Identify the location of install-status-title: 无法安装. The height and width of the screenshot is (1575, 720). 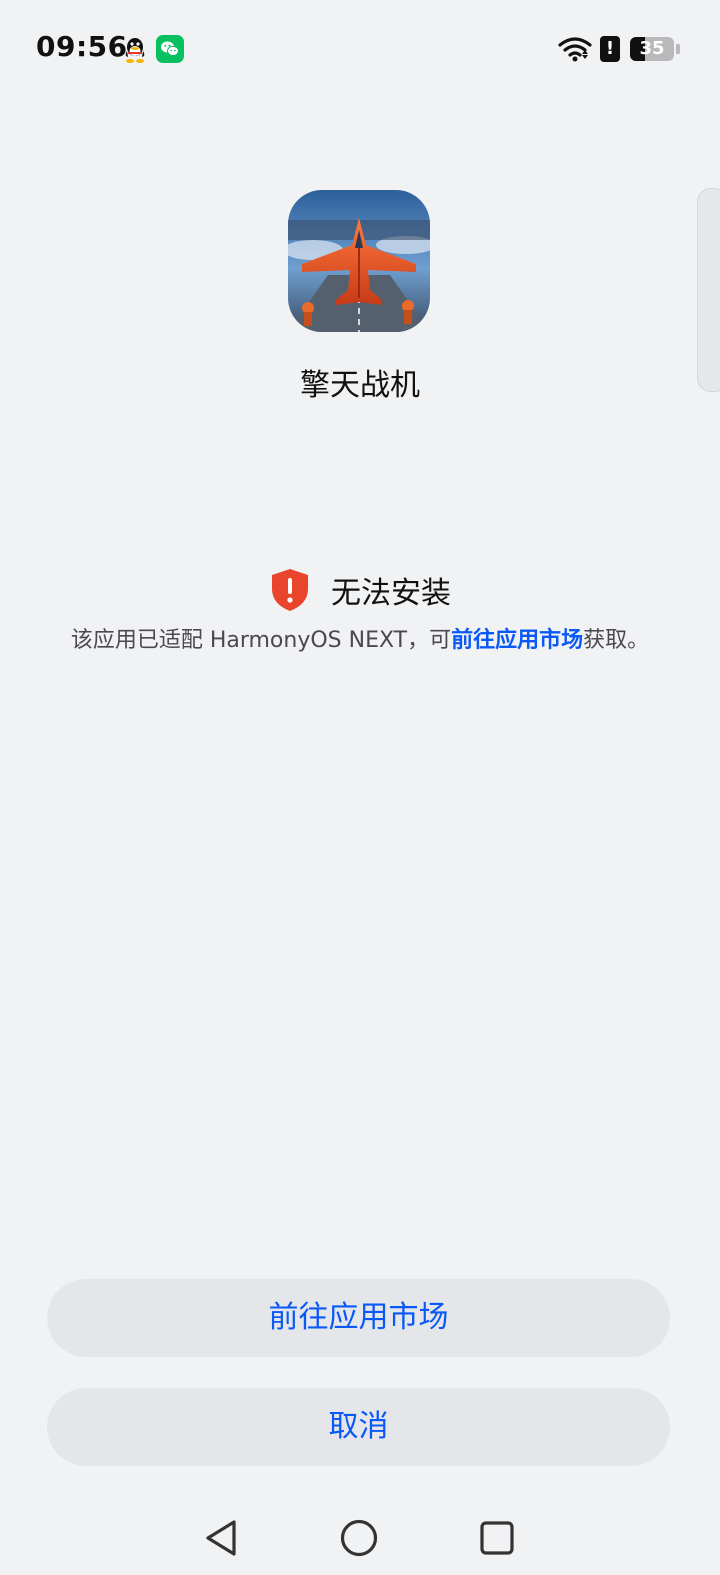
(391, 593).